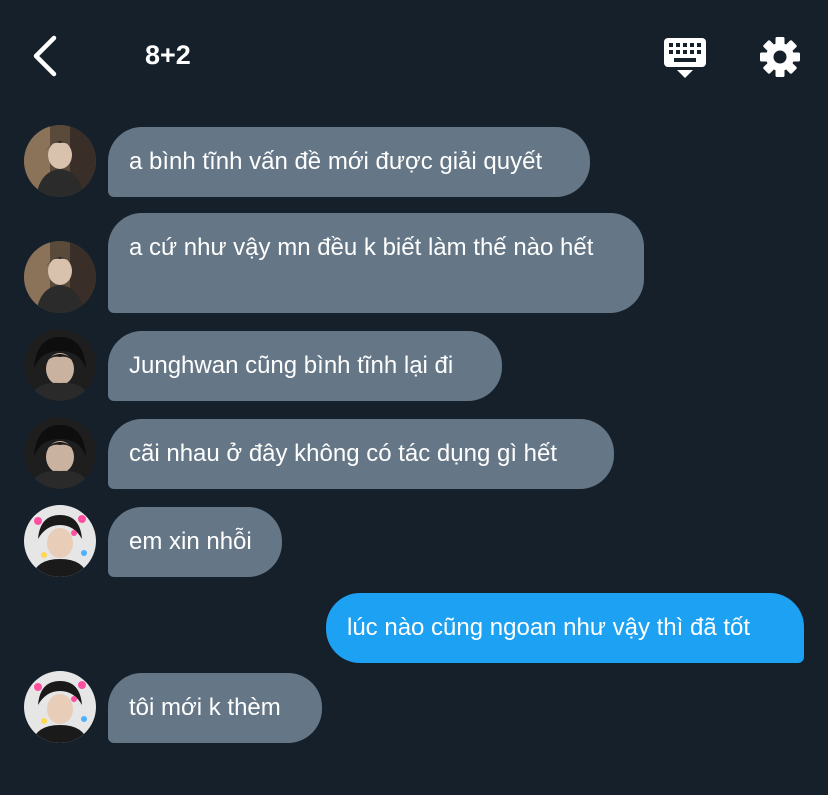 The height and width of the screenshot is (795, 828). What do you see at coordinates (168, 55) in the screenshot?
I see `chat-title: 8+2` at bounding box center [168, 55].